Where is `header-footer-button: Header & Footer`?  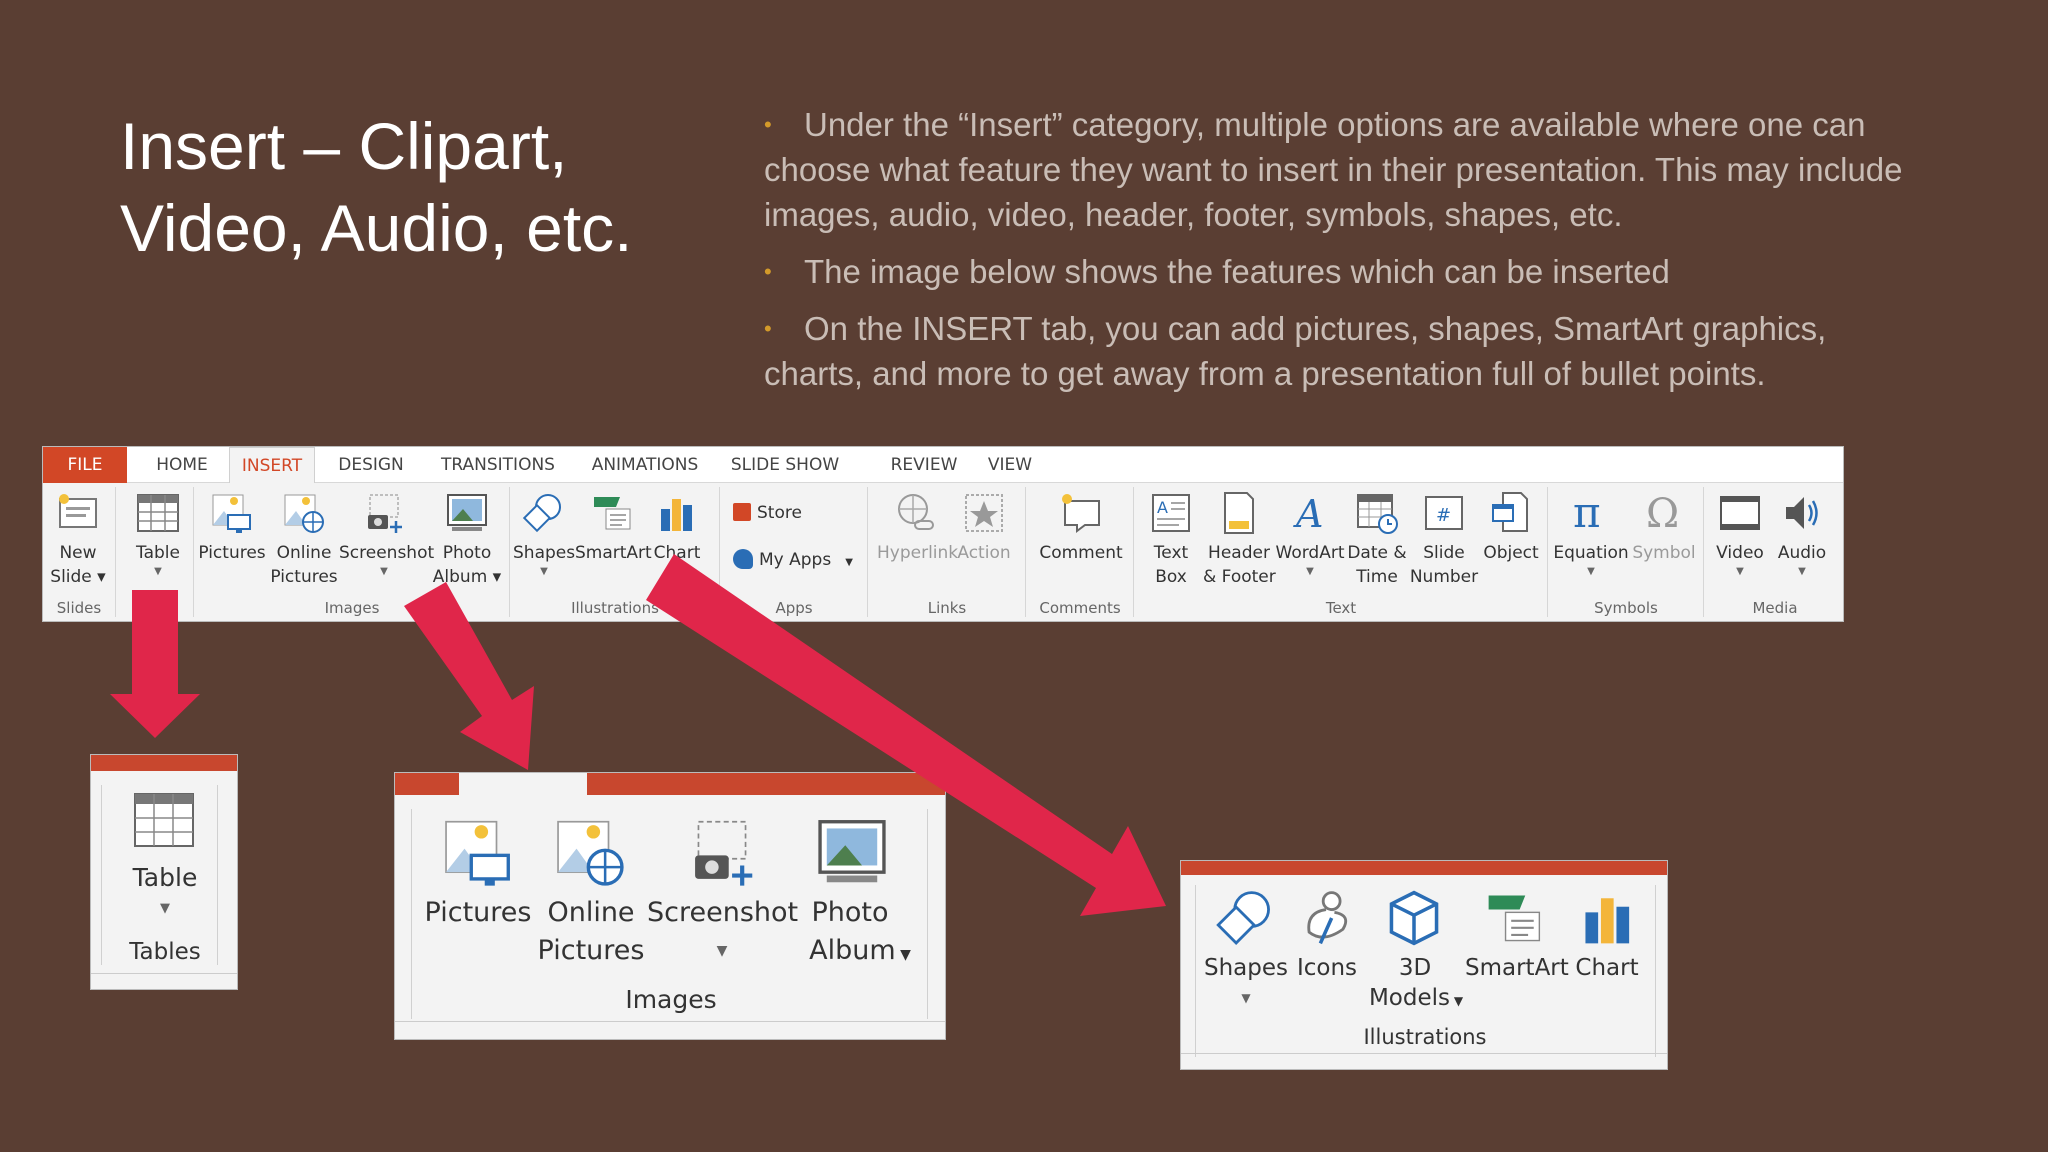 header-footer-button: Header & Footer is located at coordinates (1239, 540).